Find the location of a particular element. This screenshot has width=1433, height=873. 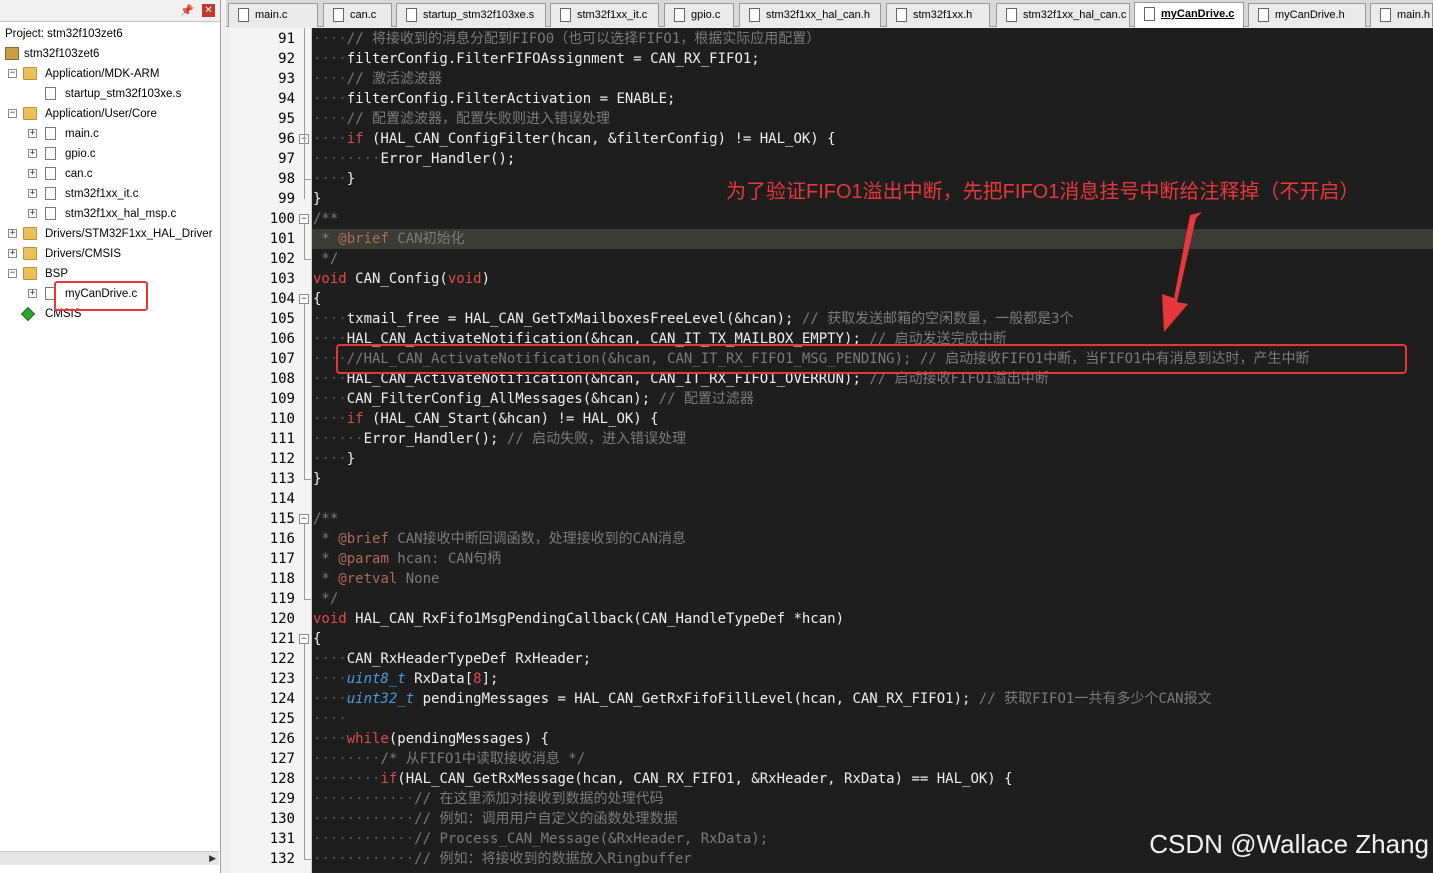

code-line: ········/* 从FIFO1中读取接收消息 */ is located at coordinates (872, 759).